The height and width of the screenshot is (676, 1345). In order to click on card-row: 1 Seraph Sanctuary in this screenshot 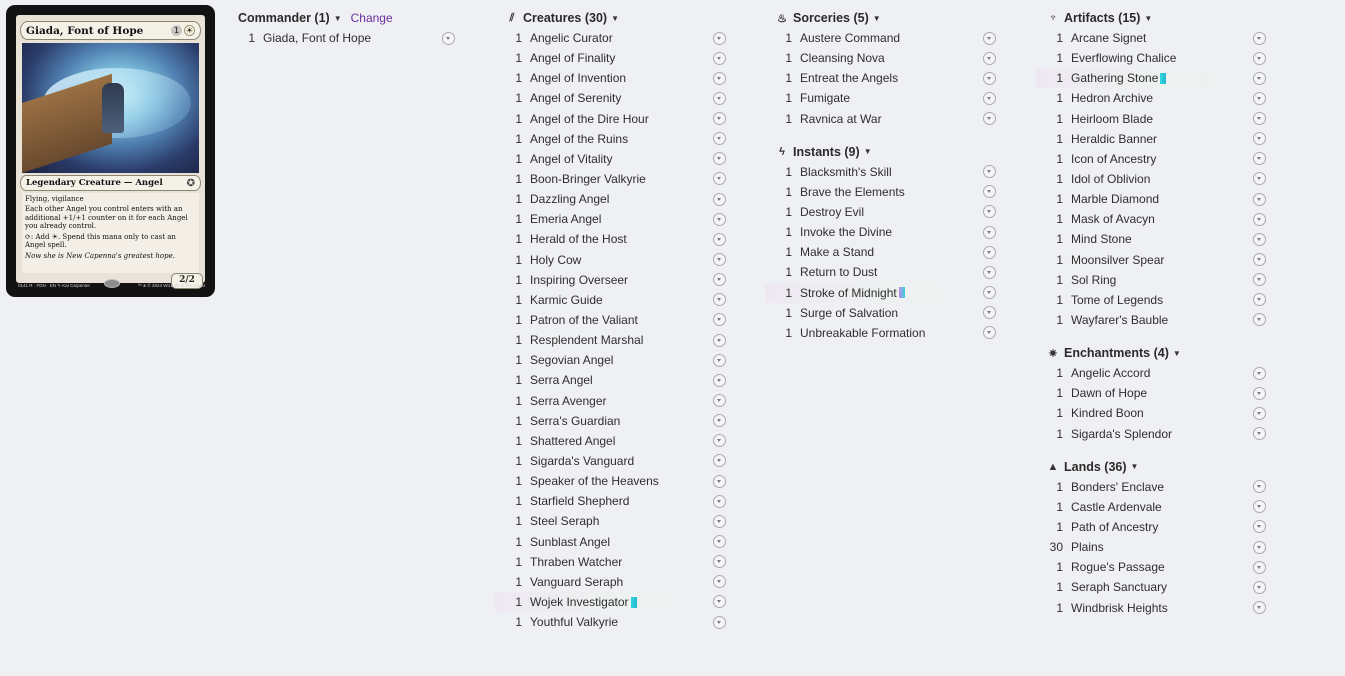, I will do `click(1159, 587)`.